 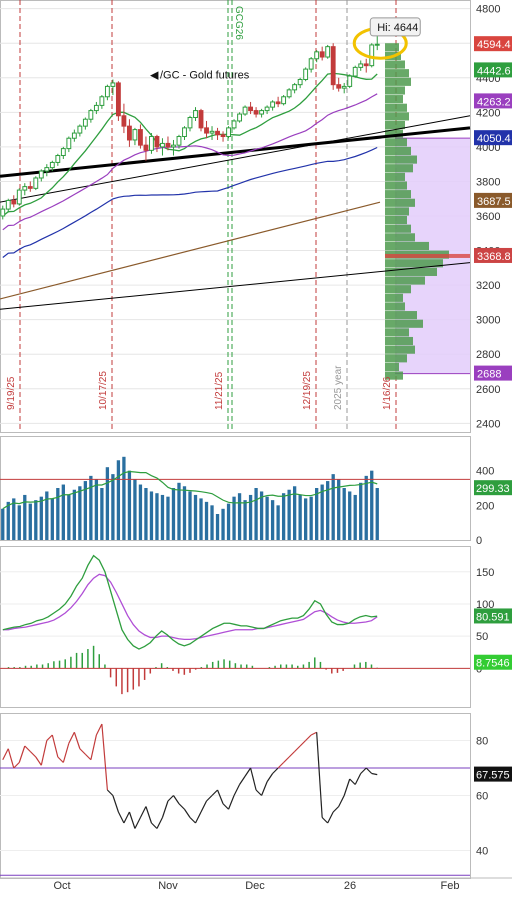 I want to click on vertical-date-label: 9/19/25, so click(x=11, y=393).